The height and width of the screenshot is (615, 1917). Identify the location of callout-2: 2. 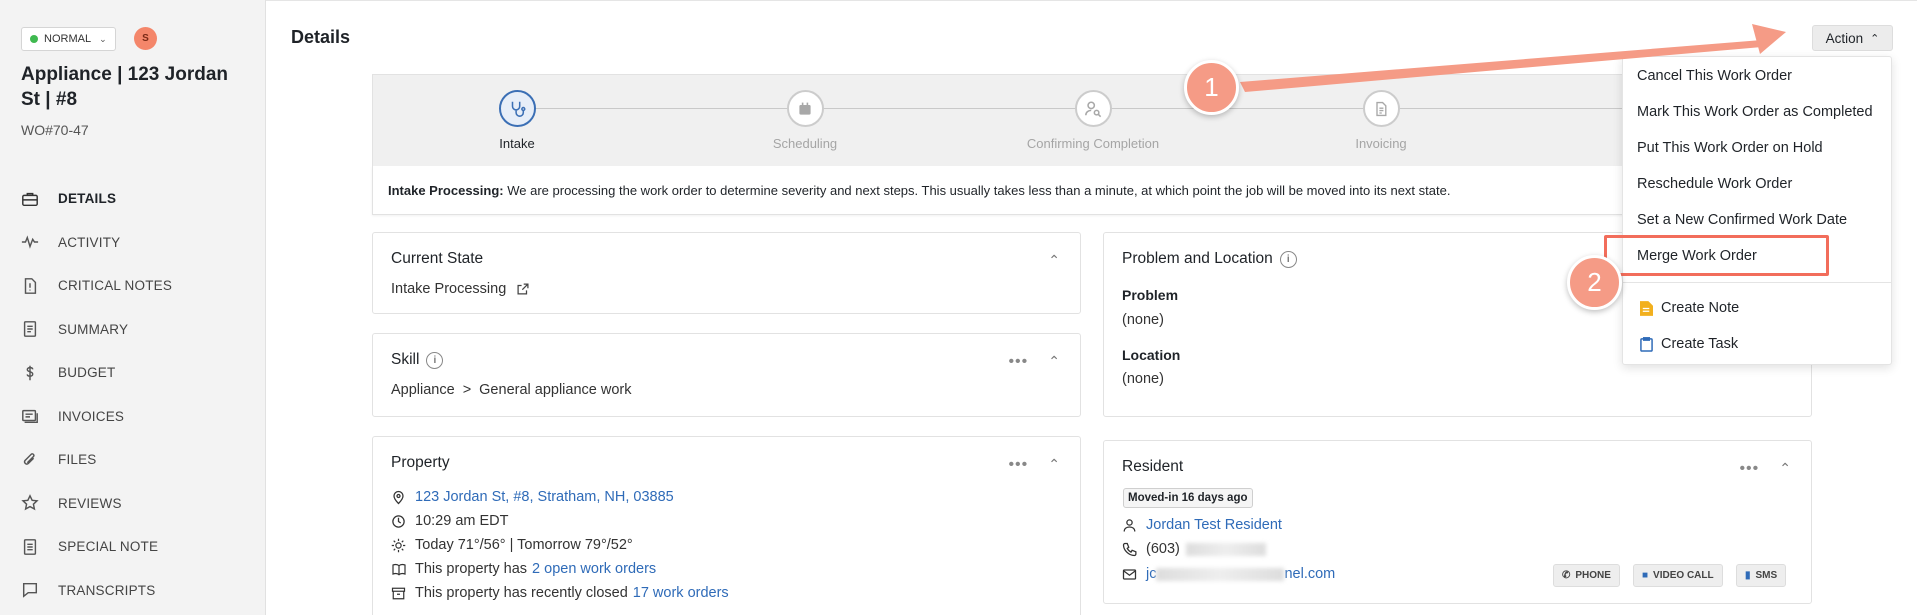
(1594, 282).